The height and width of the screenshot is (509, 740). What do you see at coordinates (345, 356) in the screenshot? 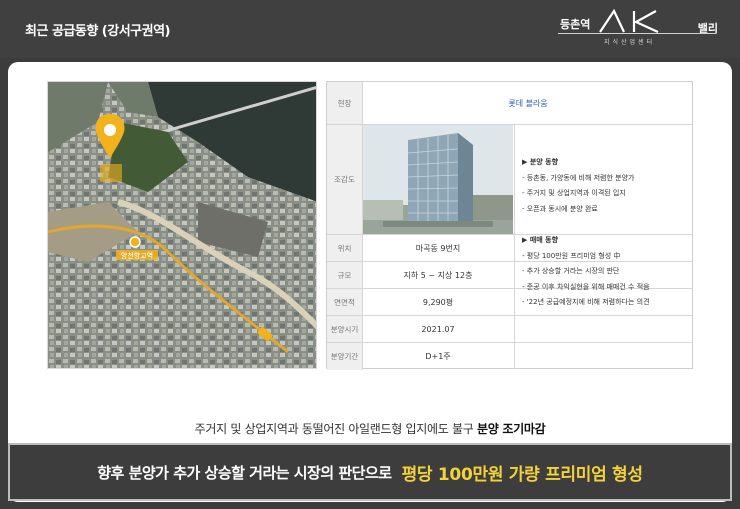
I see `sale-period-label: 분양기간` at bounding box center [345, 356].